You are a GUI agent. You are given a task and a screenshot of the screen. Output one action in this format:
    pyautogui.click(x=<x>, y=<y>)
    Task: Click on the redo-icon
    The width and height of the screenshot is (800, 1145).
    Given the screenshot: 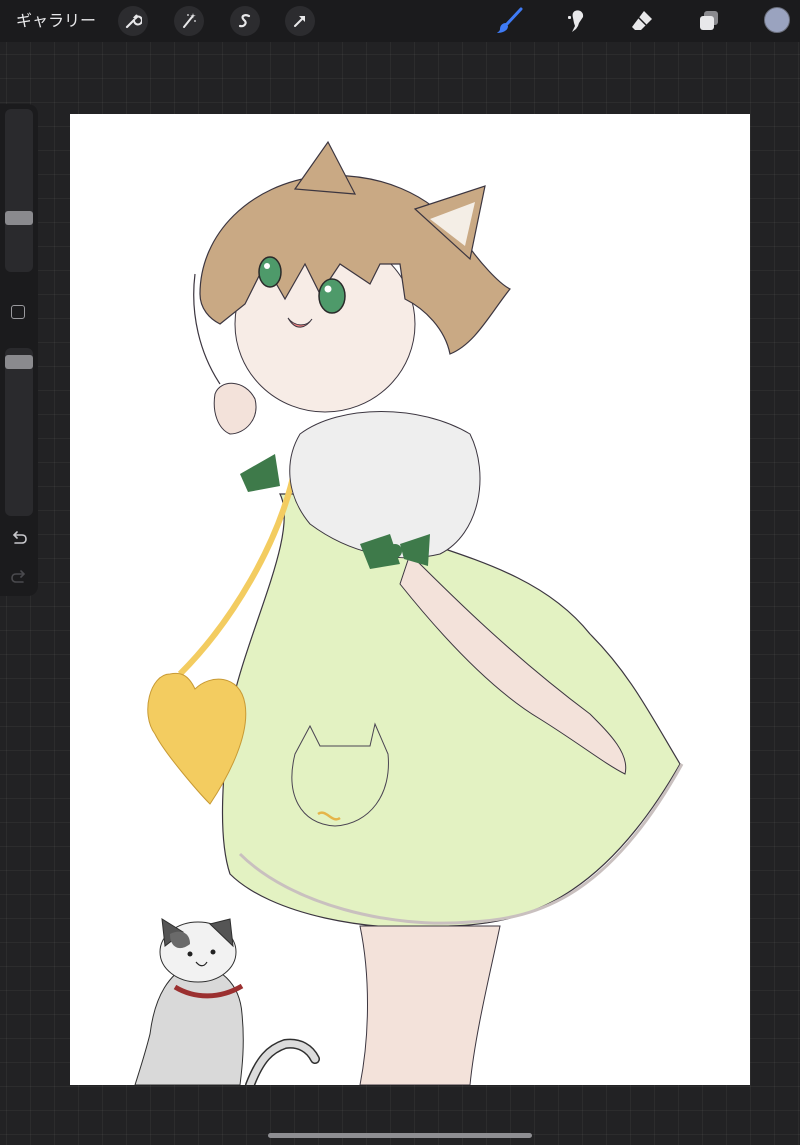 What is the action you would take?
    pyautogui.click(x=18, y=576)
    